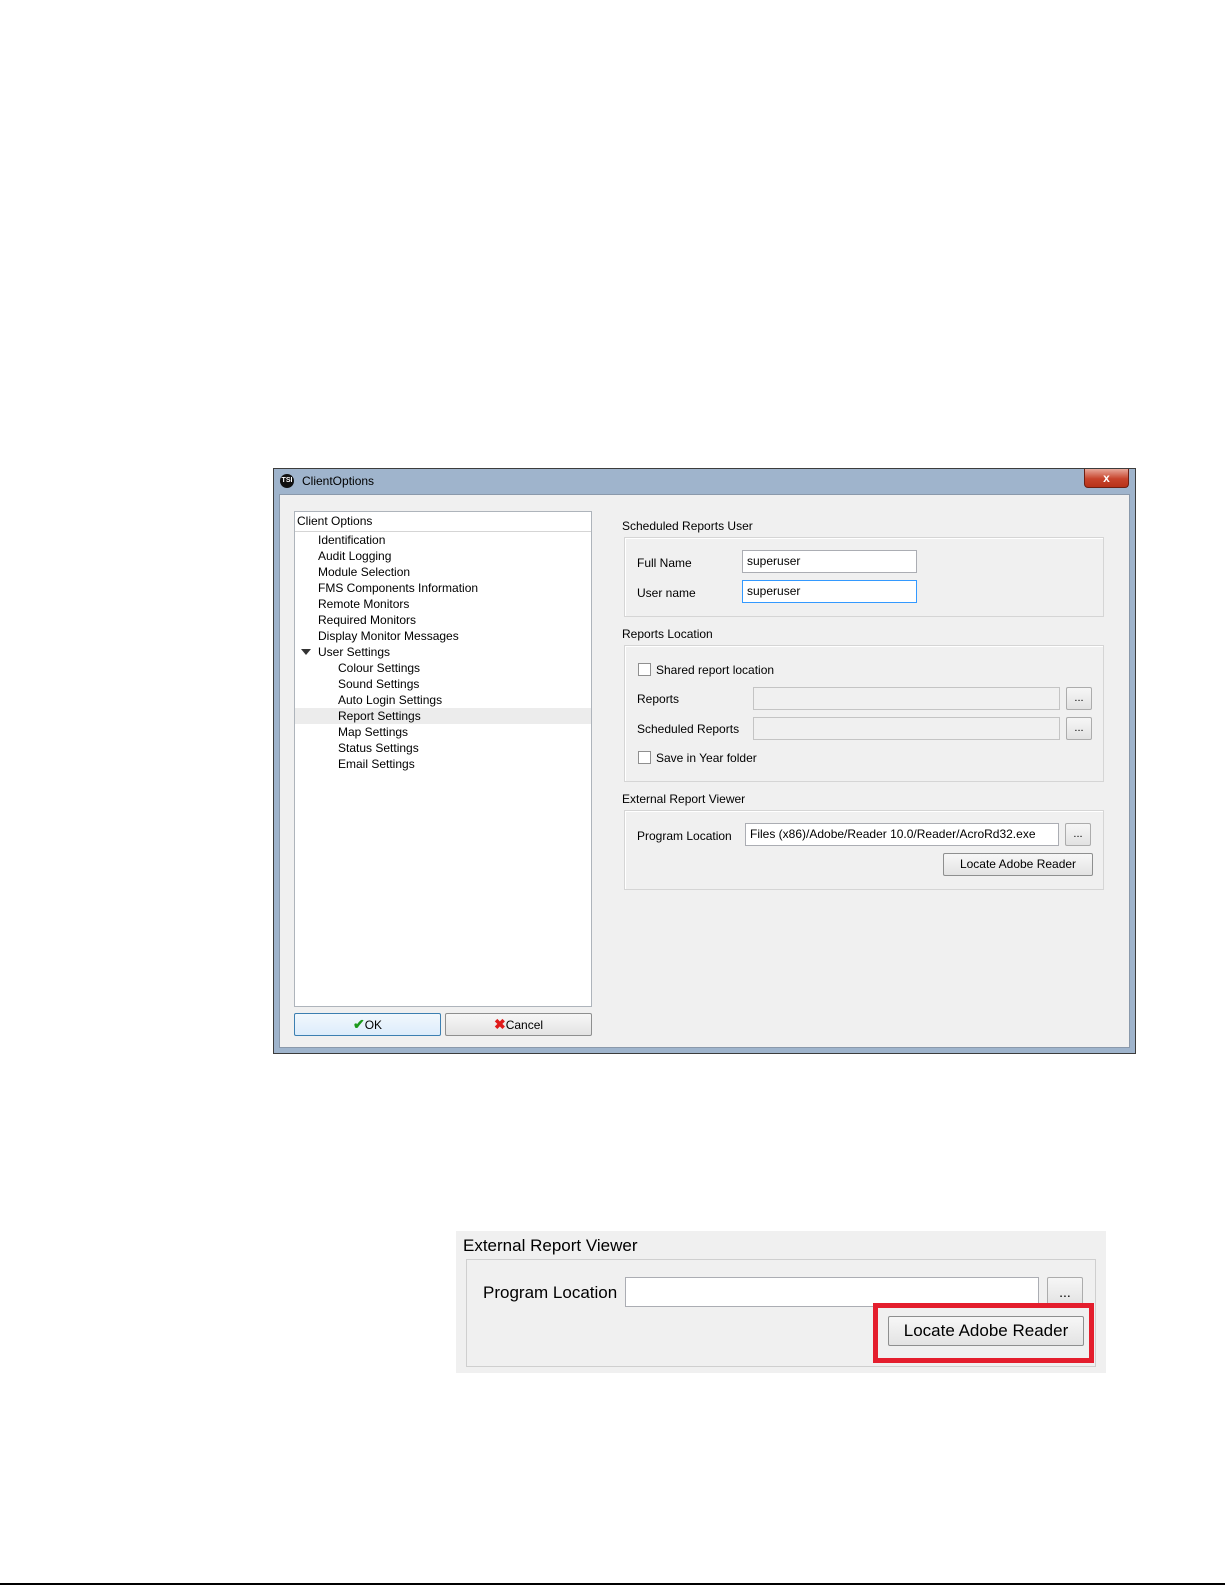 The width and height of the screenshot is (1225, 1585). I want to click on cancel-label: Cancel, so click(524, 1025).